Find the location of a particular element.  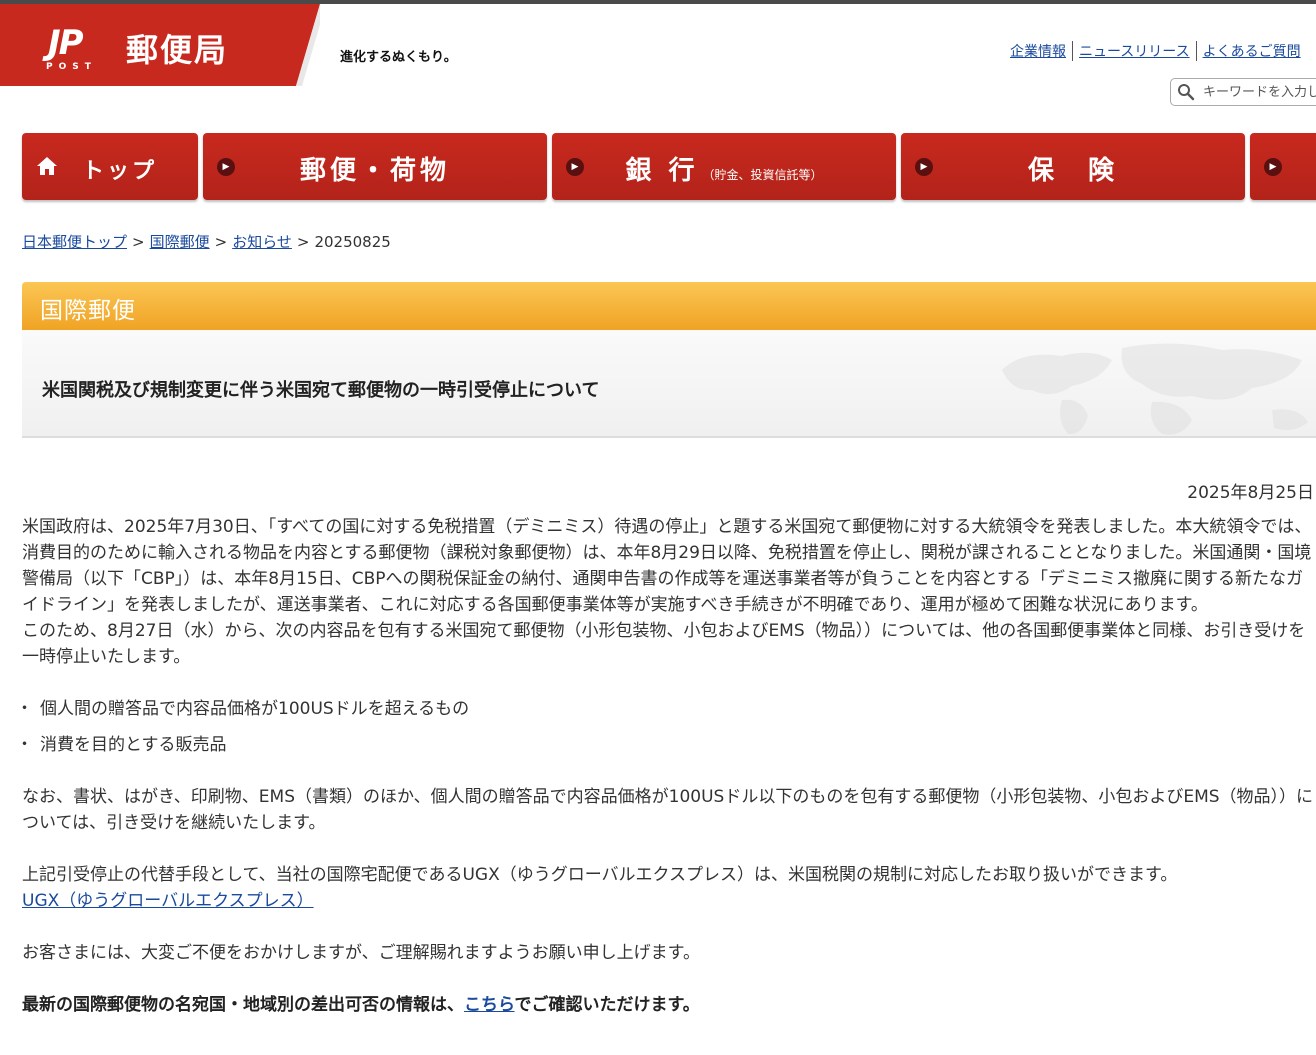

list-item: 個人間の贈答品で内容品価格が100USドルを超えるもの is located at coordinates (666, 709).